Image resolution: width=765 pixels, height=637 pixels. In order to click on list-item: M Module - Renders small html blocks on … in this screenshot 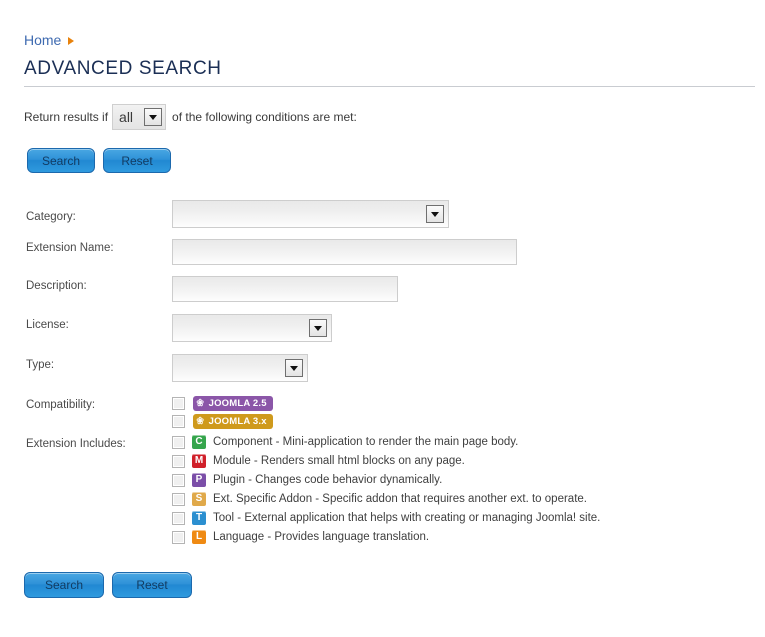, I will do `click(386, 461)`.